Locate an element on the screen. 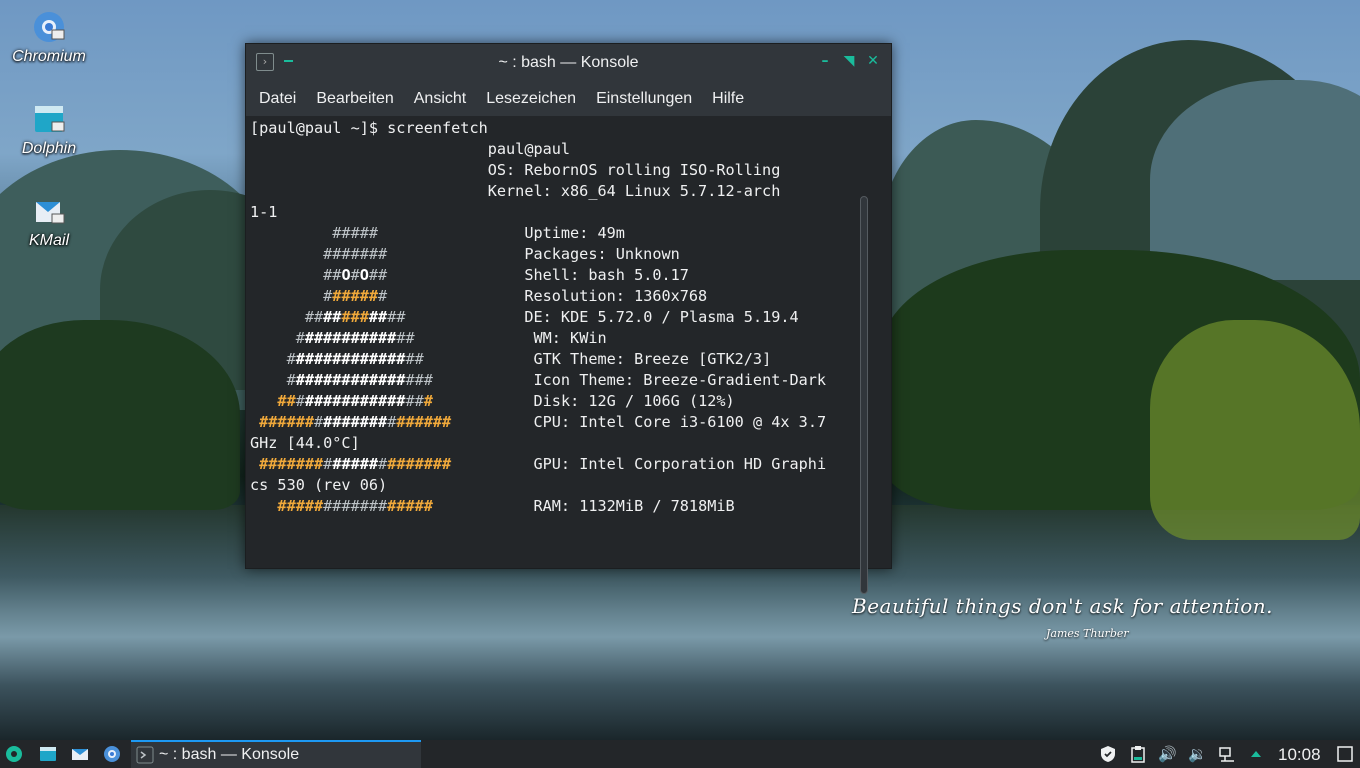  desktop-icon-label: KMail is located at coordinates (48, 240).